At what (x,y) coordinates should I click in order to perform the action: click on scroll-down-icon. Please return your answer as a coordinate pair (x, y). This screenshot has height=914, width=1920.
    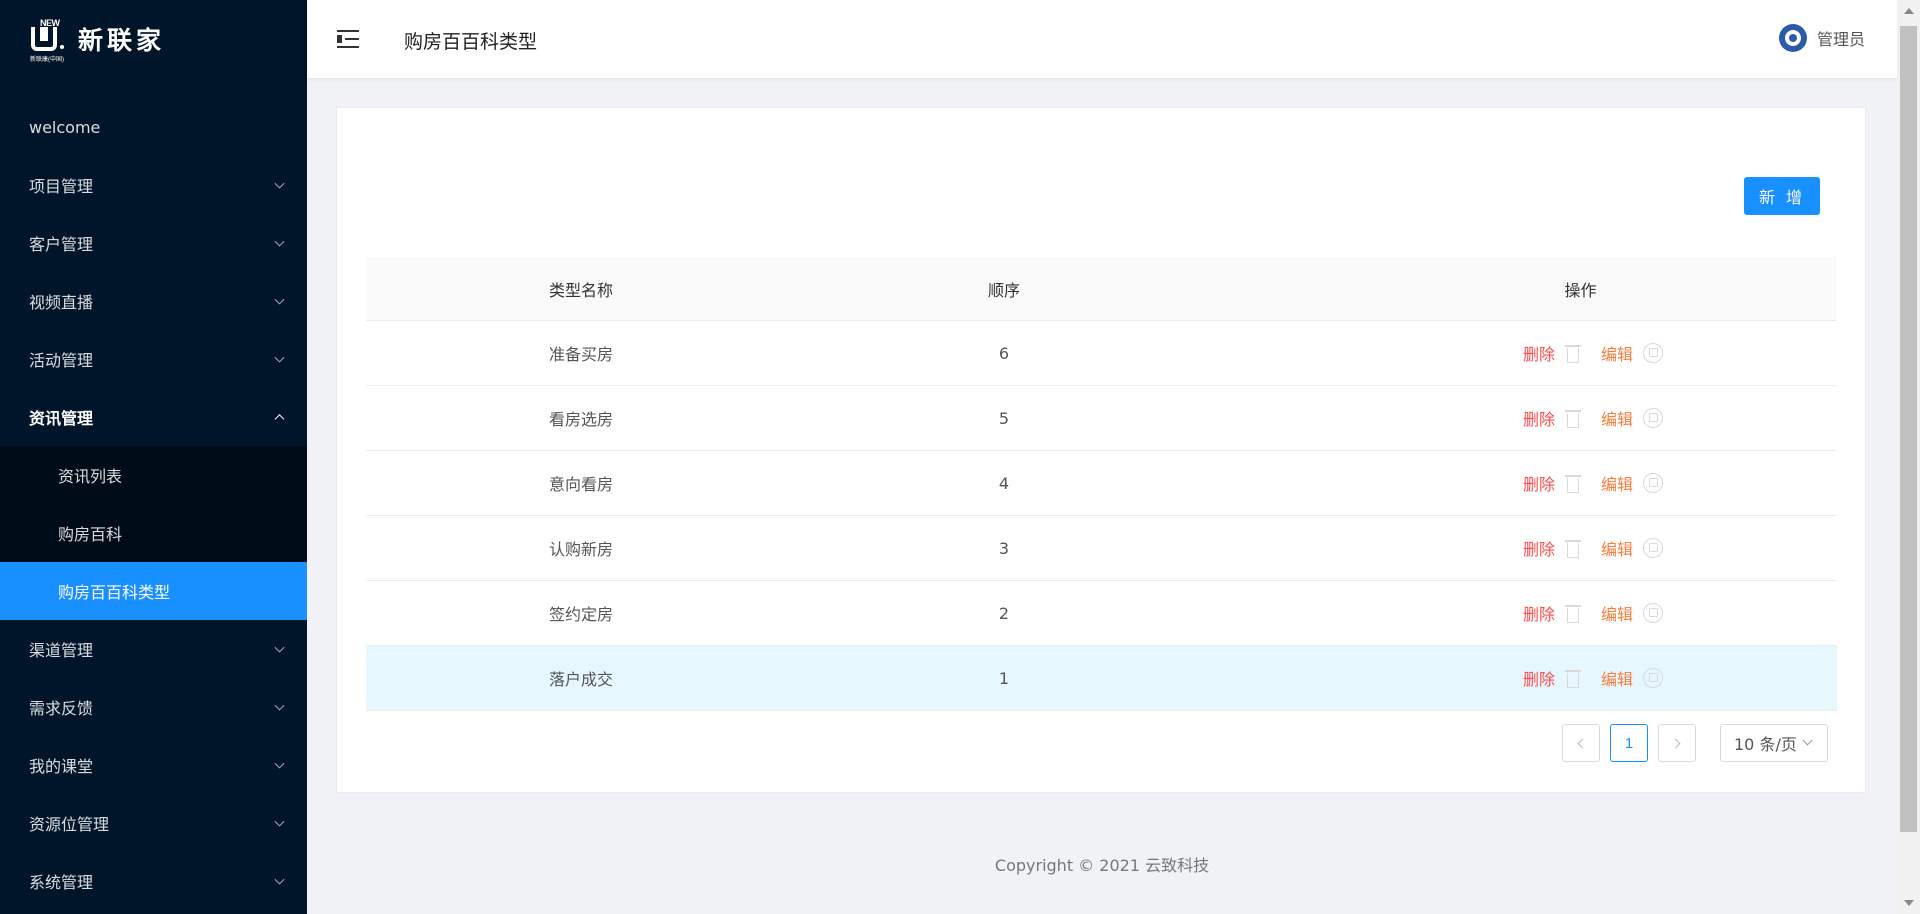
    Looking at the image, I should click on (1909, 903).